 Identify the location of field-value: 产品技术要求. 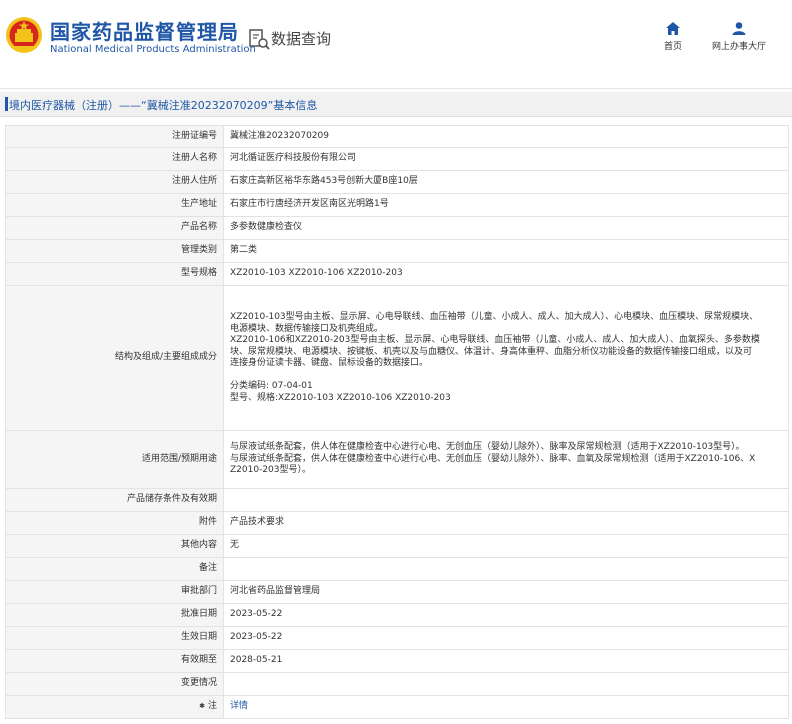
(506, 523).